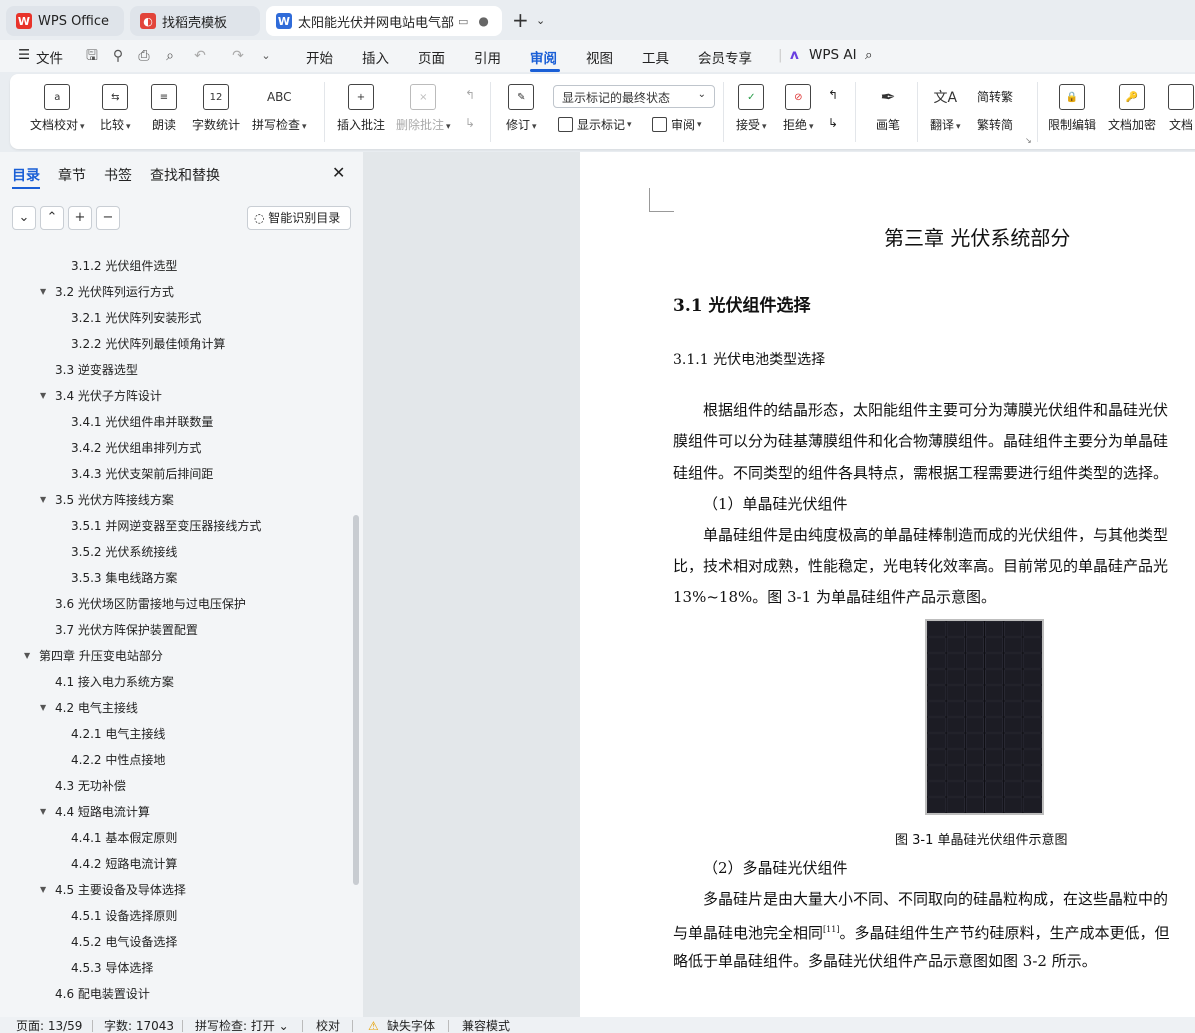 The width and height of the screenshot is (1195, 1033). What do you see at coordinates (114, 682) in the screenshot?
I see `toc-item: 4.1 接入电力系统方案` at bounding box center [114, 682].